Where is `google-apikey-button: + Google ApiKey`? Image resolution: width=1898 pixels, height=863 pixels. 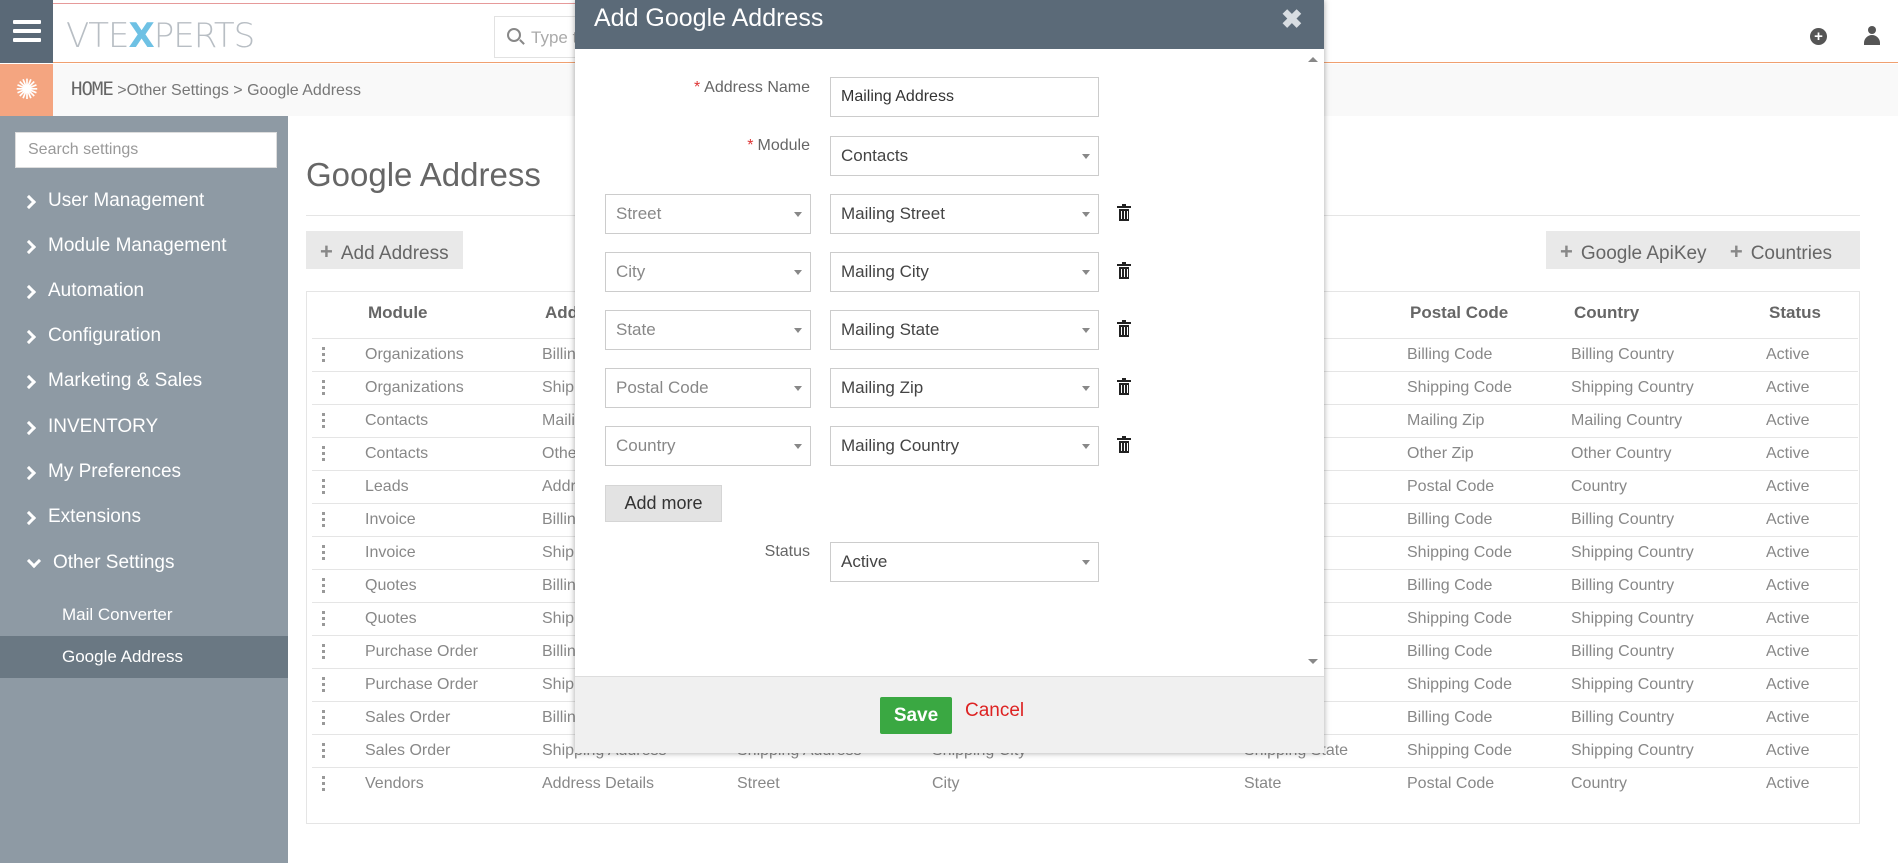
google-apikey-button: + Google ApiKey is located at coordinates (1633, 251).